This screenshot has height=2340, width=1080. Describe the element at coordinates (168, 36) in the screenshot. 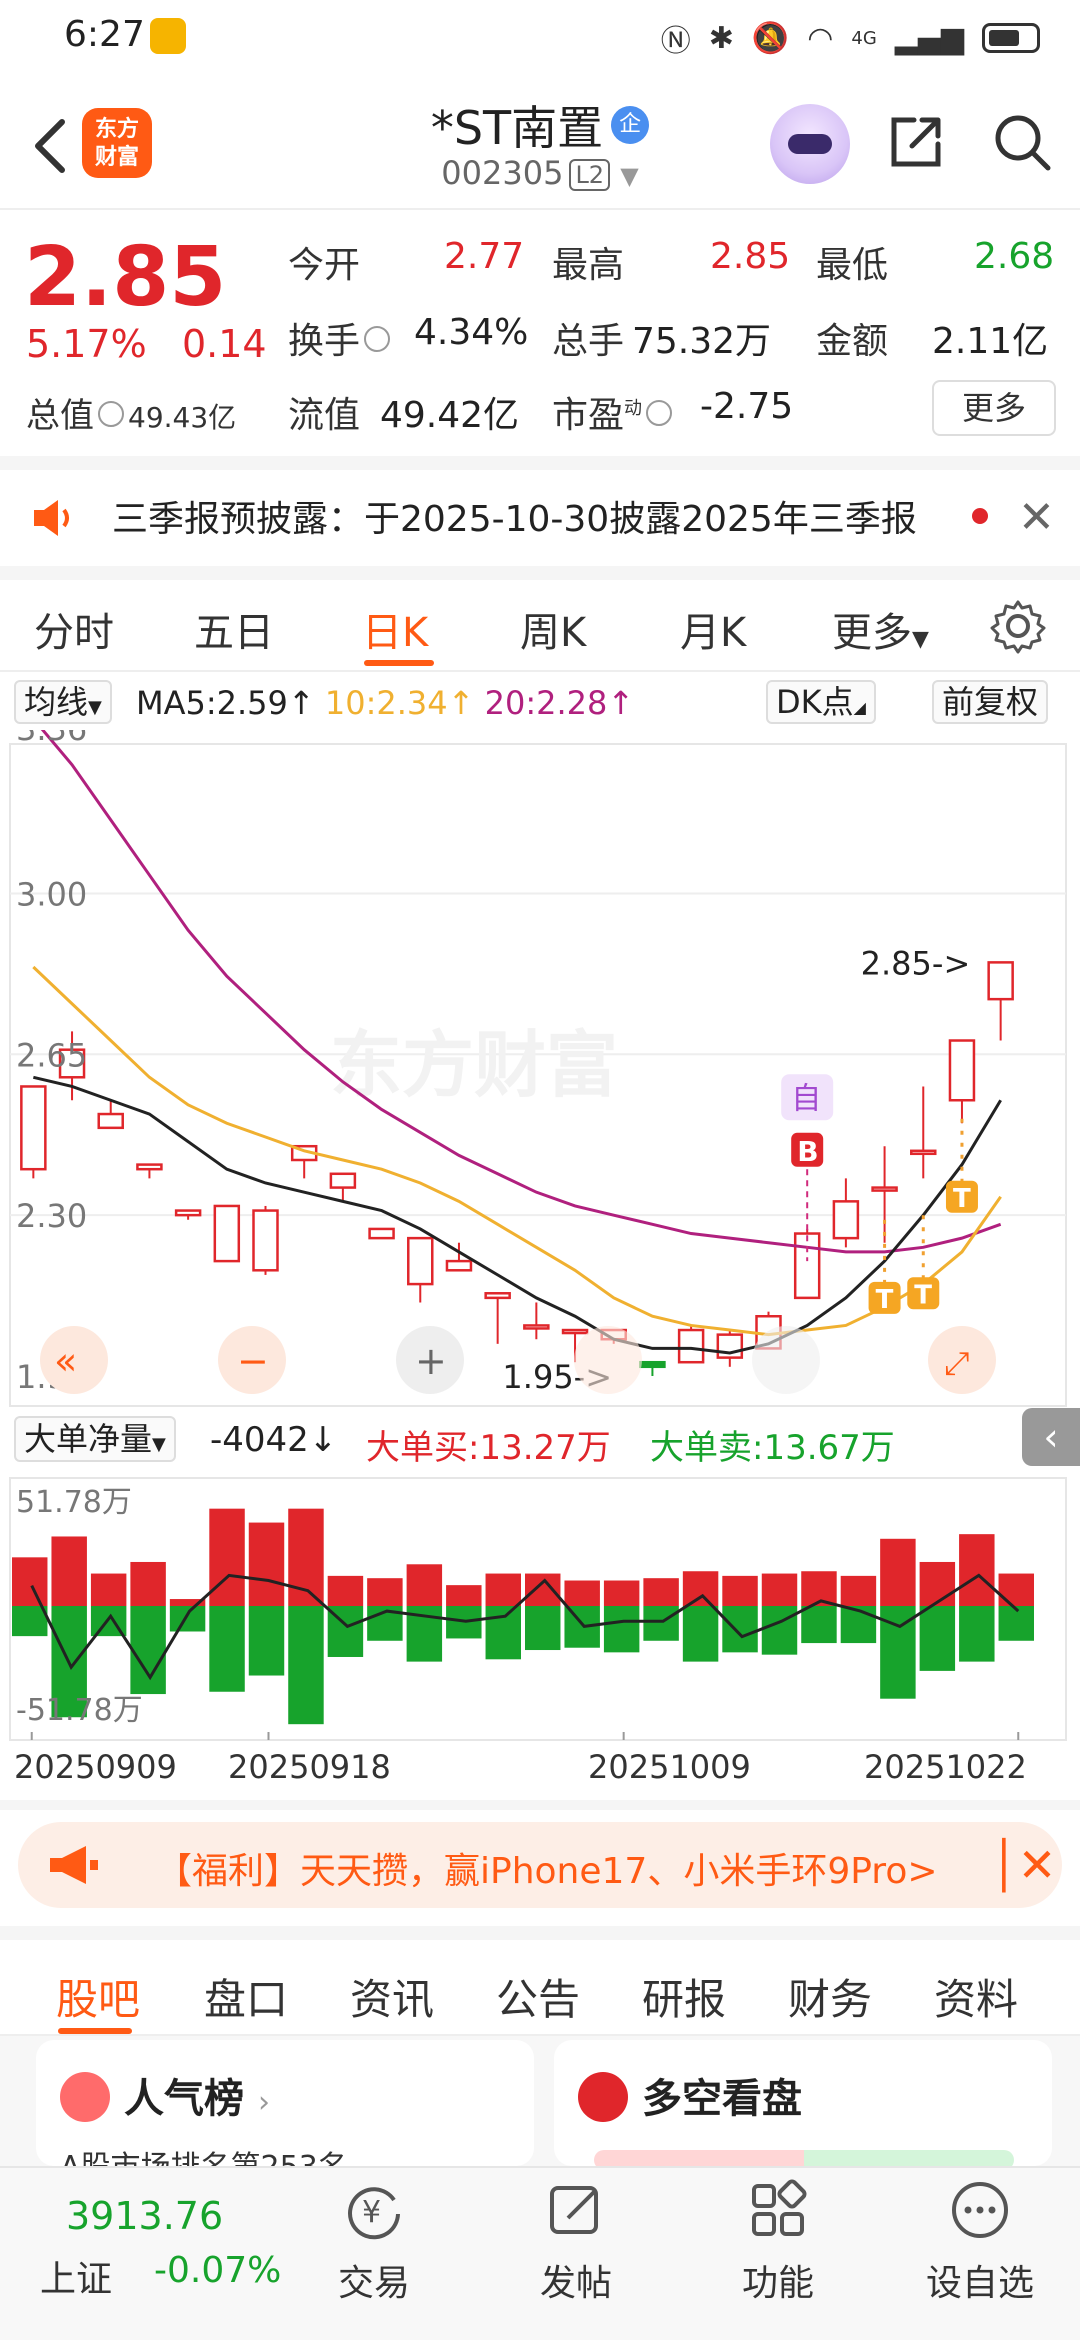

I see `notification-icon` at that location.